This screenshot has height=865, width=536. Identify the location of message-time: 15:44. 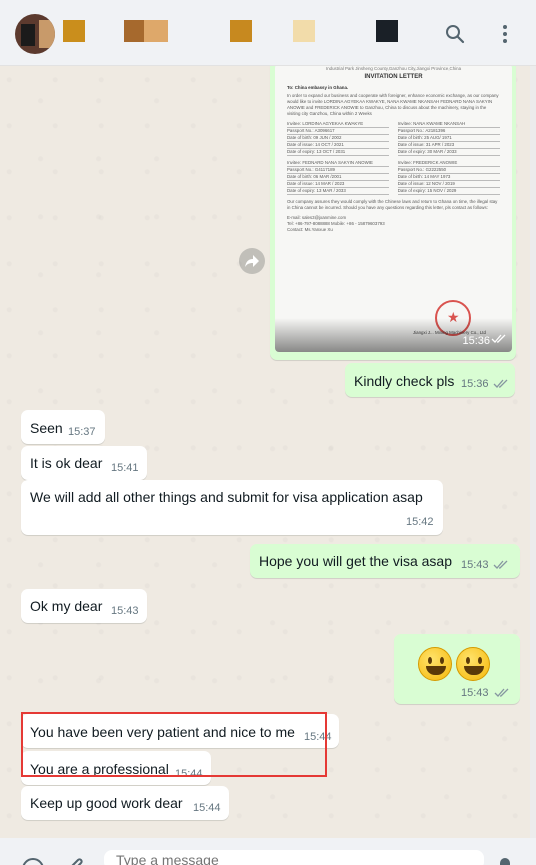
(207, 808).